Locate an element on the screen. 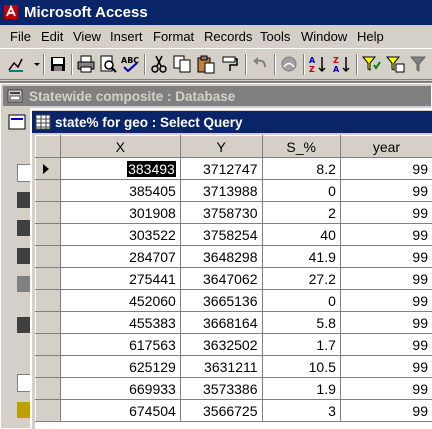 Image resolution: width=432 pixels, height=429 pixels. sort-ascending-icon: AZ is located at coordinates (318, 64).